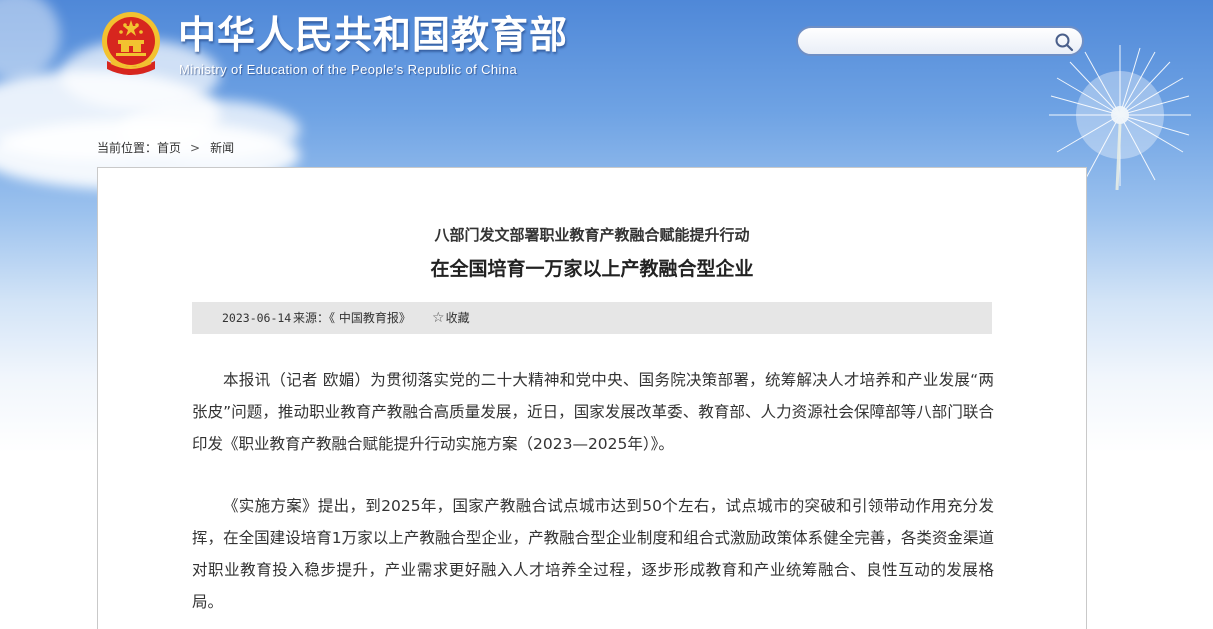 This screenshot has width=1213, height=629. I want to click on search-input, so click(932, 42).